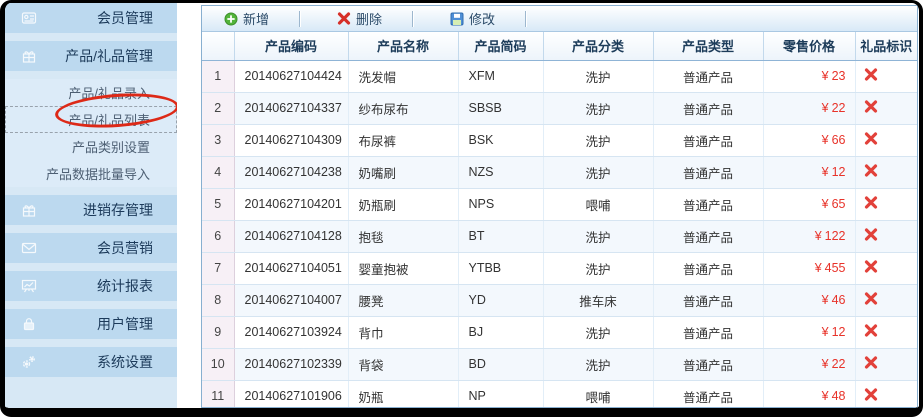  What do you see at coordinates (402, 300) in the screenshot?
I see `product-name-cell: 腰凳` at bounding box center [402, 300].